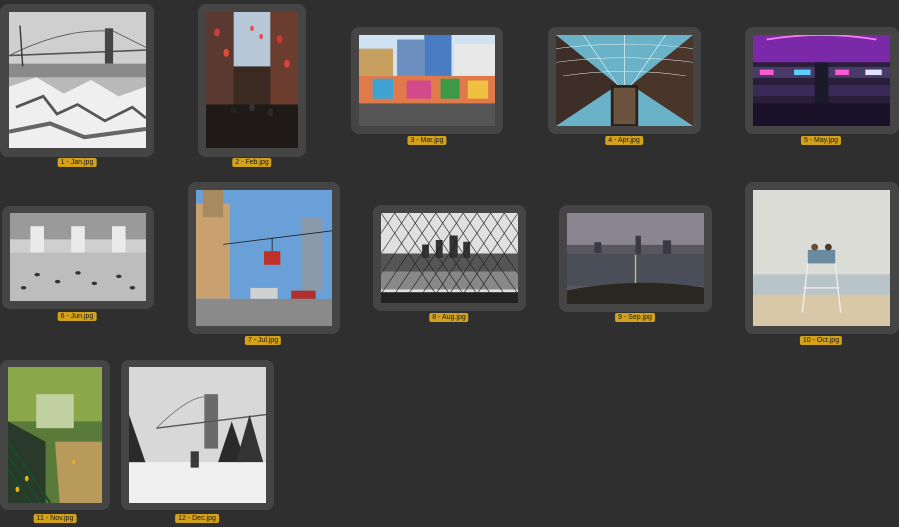 The width and height of the screenshot is (899, 527). What do you see at coordinates (197, 518) in the screenshot?
I see `file-name-label: 12 - Dec.jpg` at bounding box center [197, 518].